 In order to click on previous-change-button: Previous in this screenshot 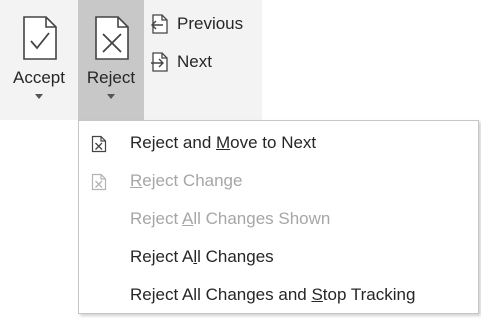, I will do `click(195, 24)`.